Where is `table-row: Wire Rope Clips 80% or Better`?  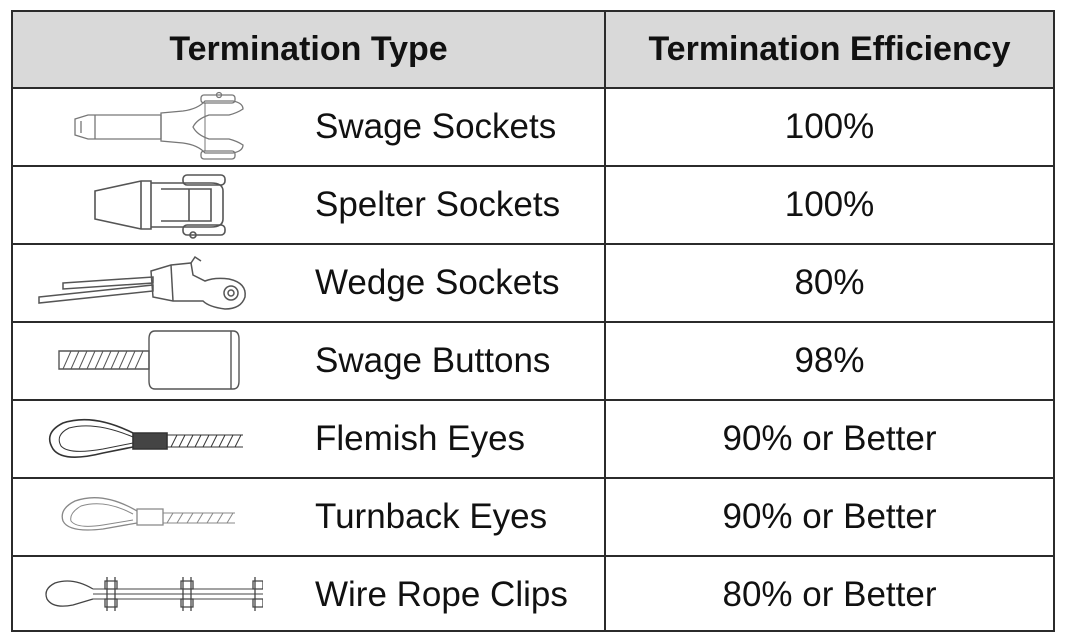
table-row: Wire Rope Clips 80% or Better is located at coordinates (533, 596).